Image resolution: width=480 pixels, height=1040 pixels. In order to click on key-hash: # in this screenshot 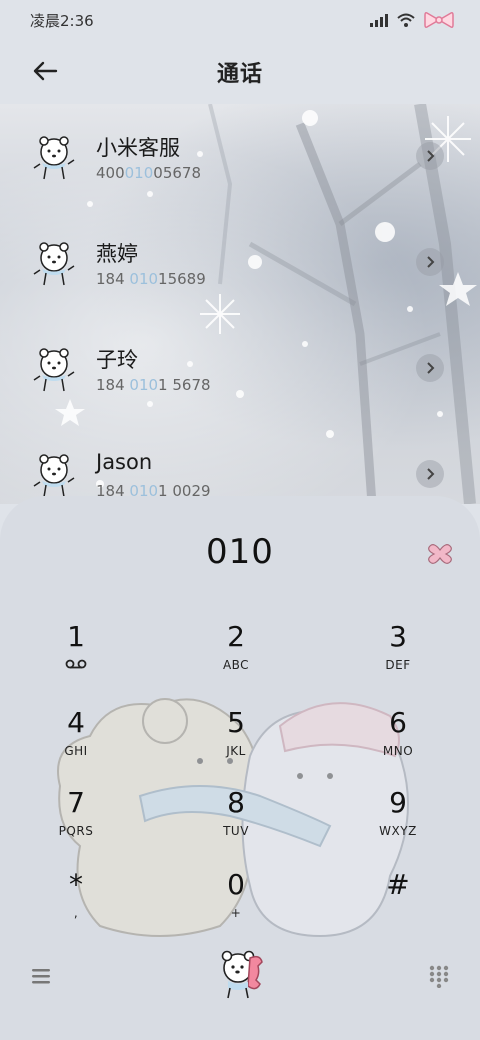, I will do `click(398, 903)`.